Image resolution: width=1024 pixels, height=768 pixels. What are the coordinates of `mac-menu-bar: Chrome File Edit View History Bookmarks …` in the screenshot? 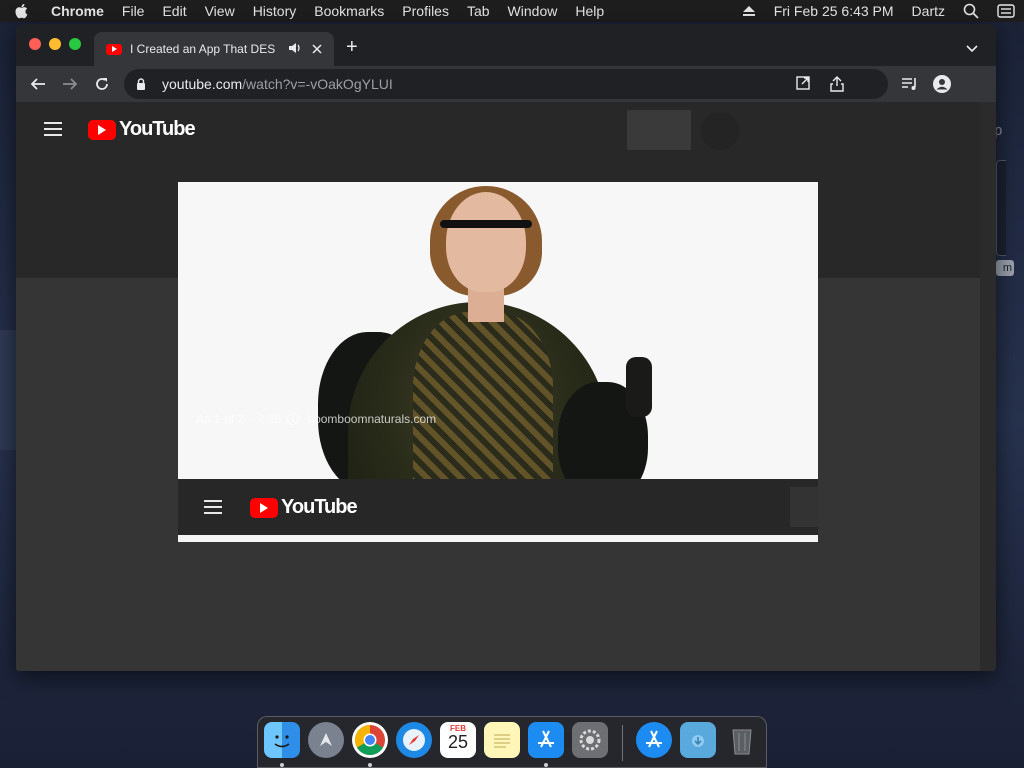 It's located at (512, 11).